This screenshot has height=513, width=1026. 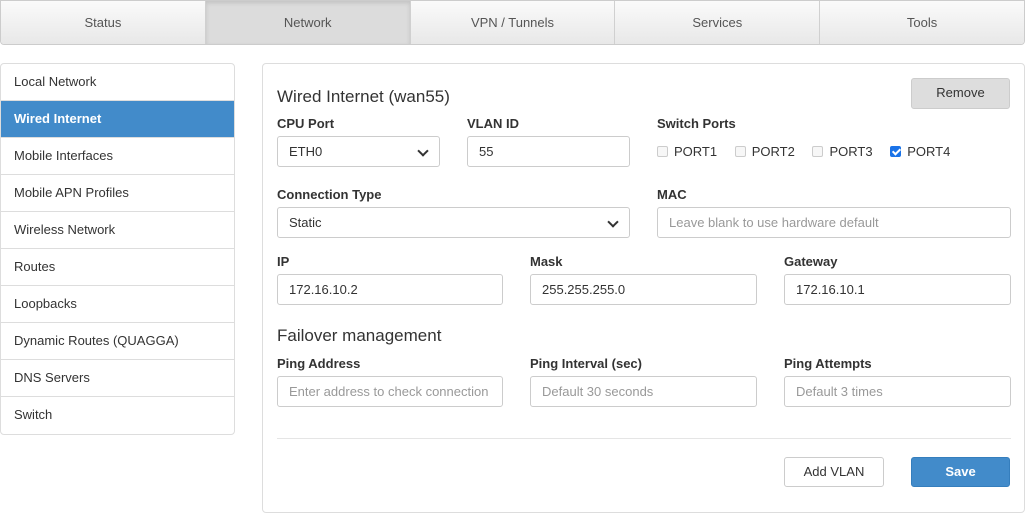 What do you see at coordinates (643, 391) in the screenshot?
I see `ping-interval-input: Default 30 seconds` at bounding box center [643, 391].